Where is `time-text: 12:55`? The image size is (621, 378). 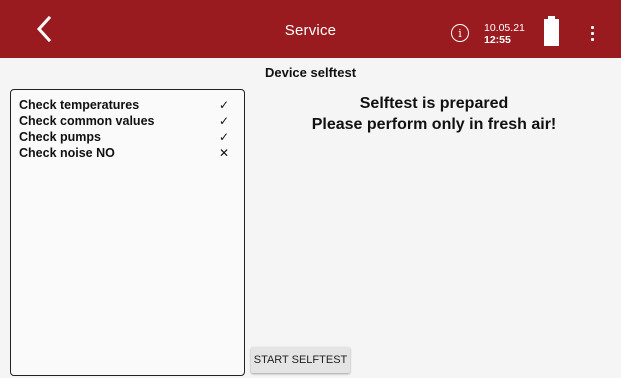 time-text: 12:55 is located at coordinates (497, 40).